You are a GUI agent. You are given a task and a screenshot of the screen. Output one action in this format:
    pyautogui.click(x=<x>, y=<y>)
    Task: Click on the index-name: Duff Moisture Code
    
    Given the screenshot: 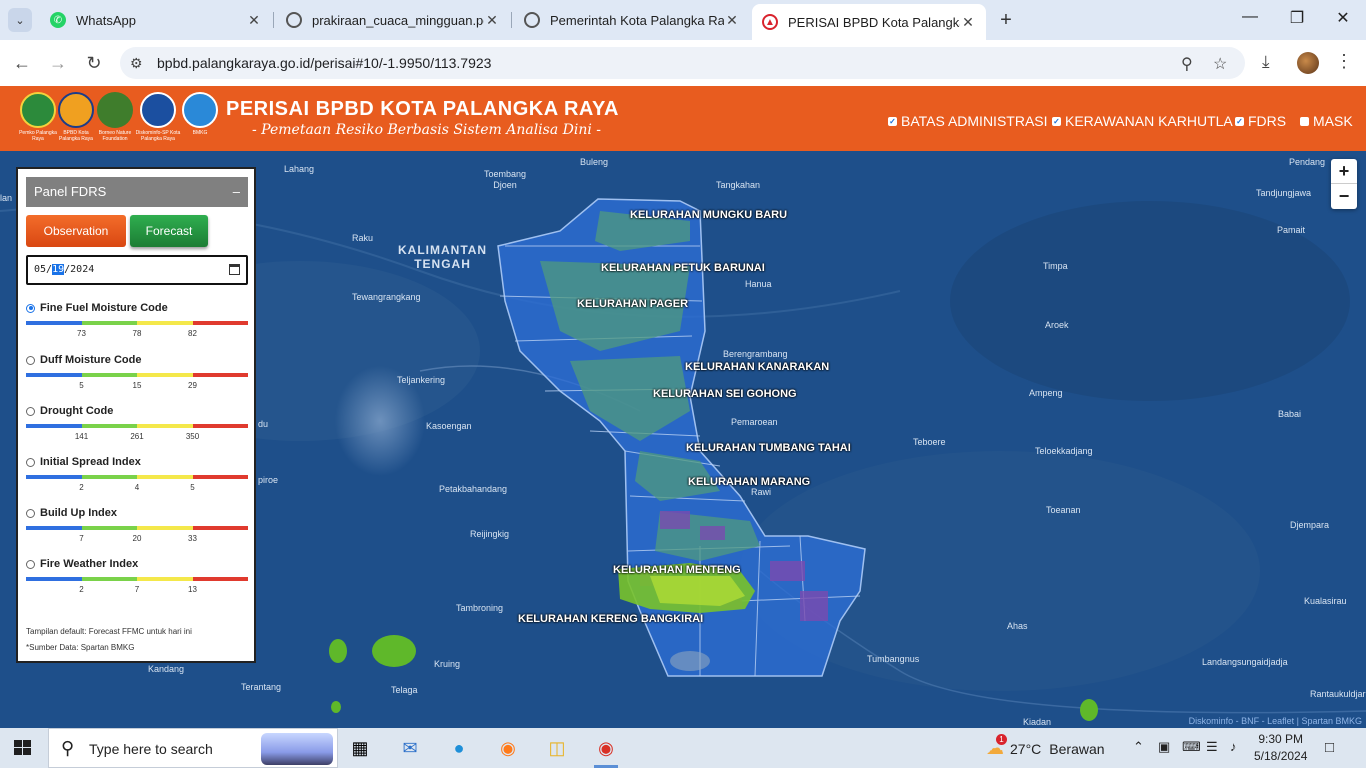 What is the action you would take?
    pyautogui.click(x=91, y=360)
    